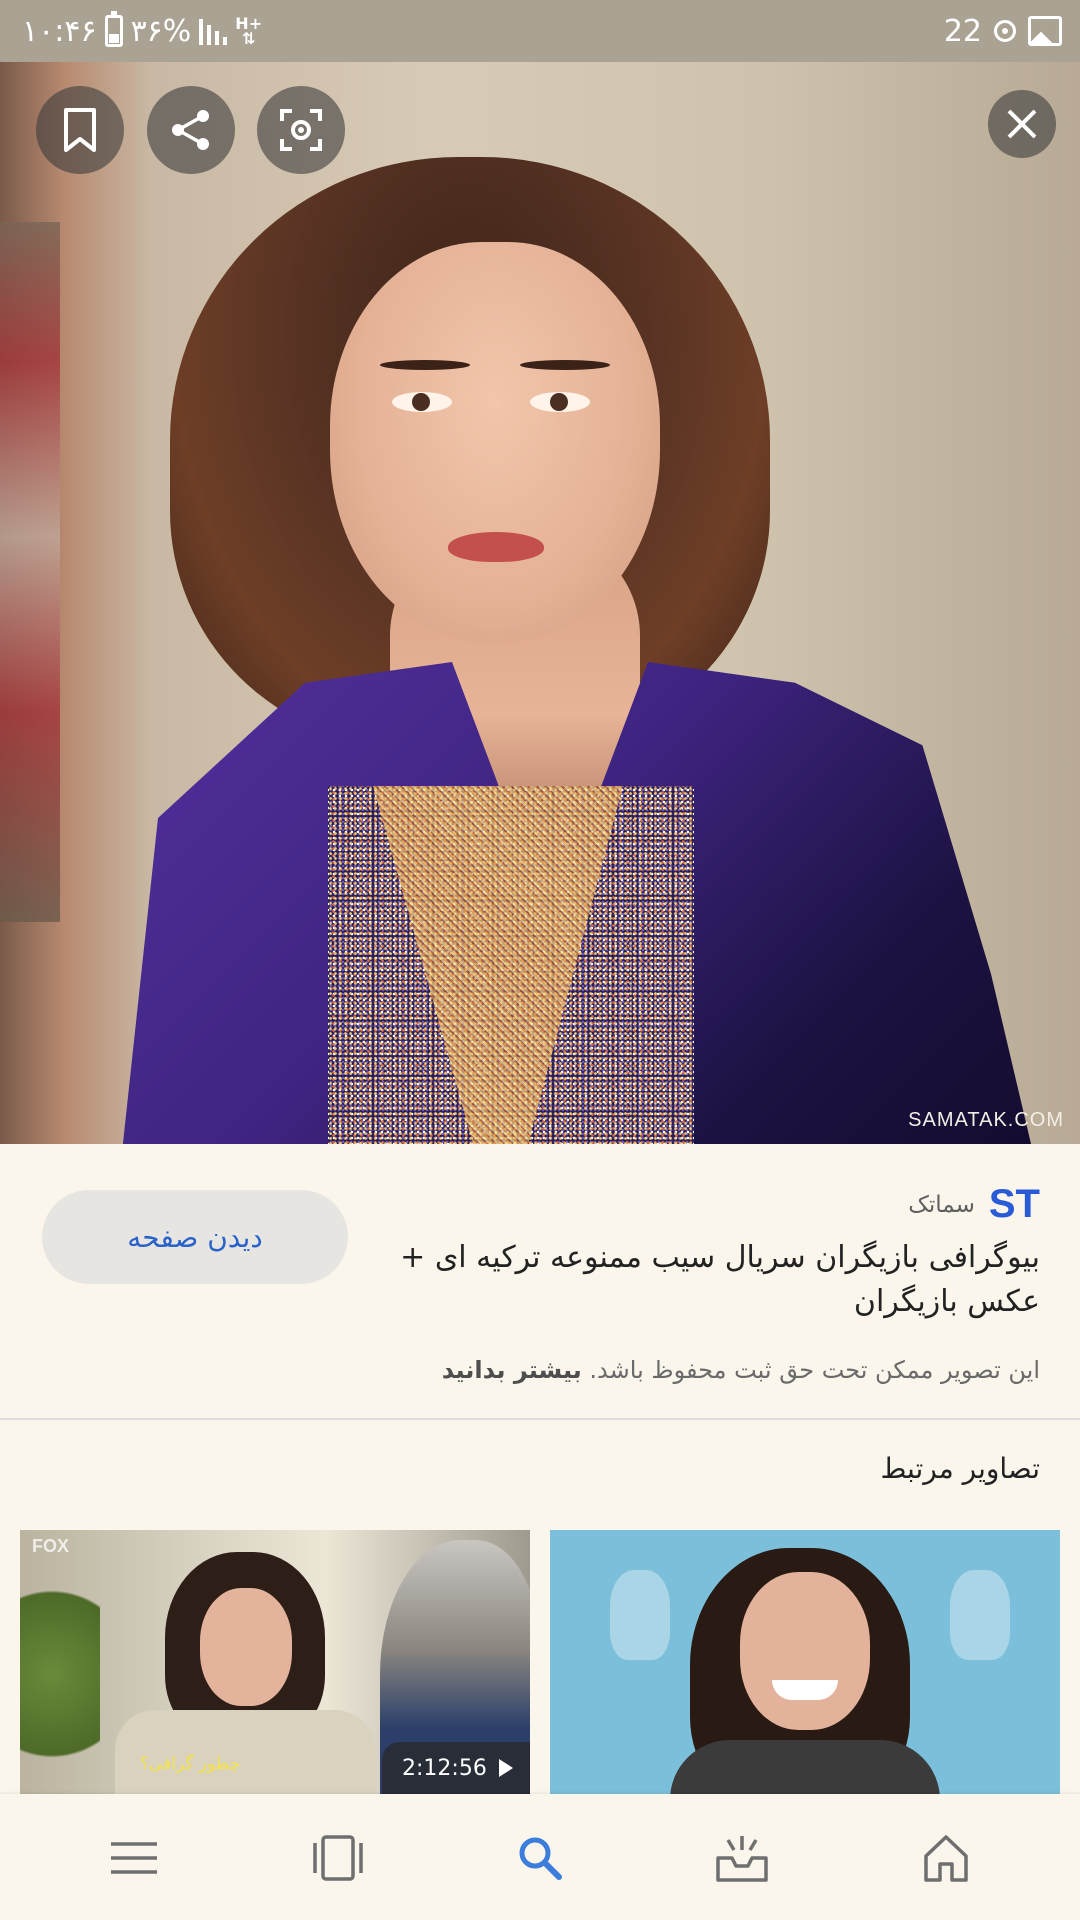 This screenshot has height=1920, width=1080. I want to click on background-blur, so click(30, 572).